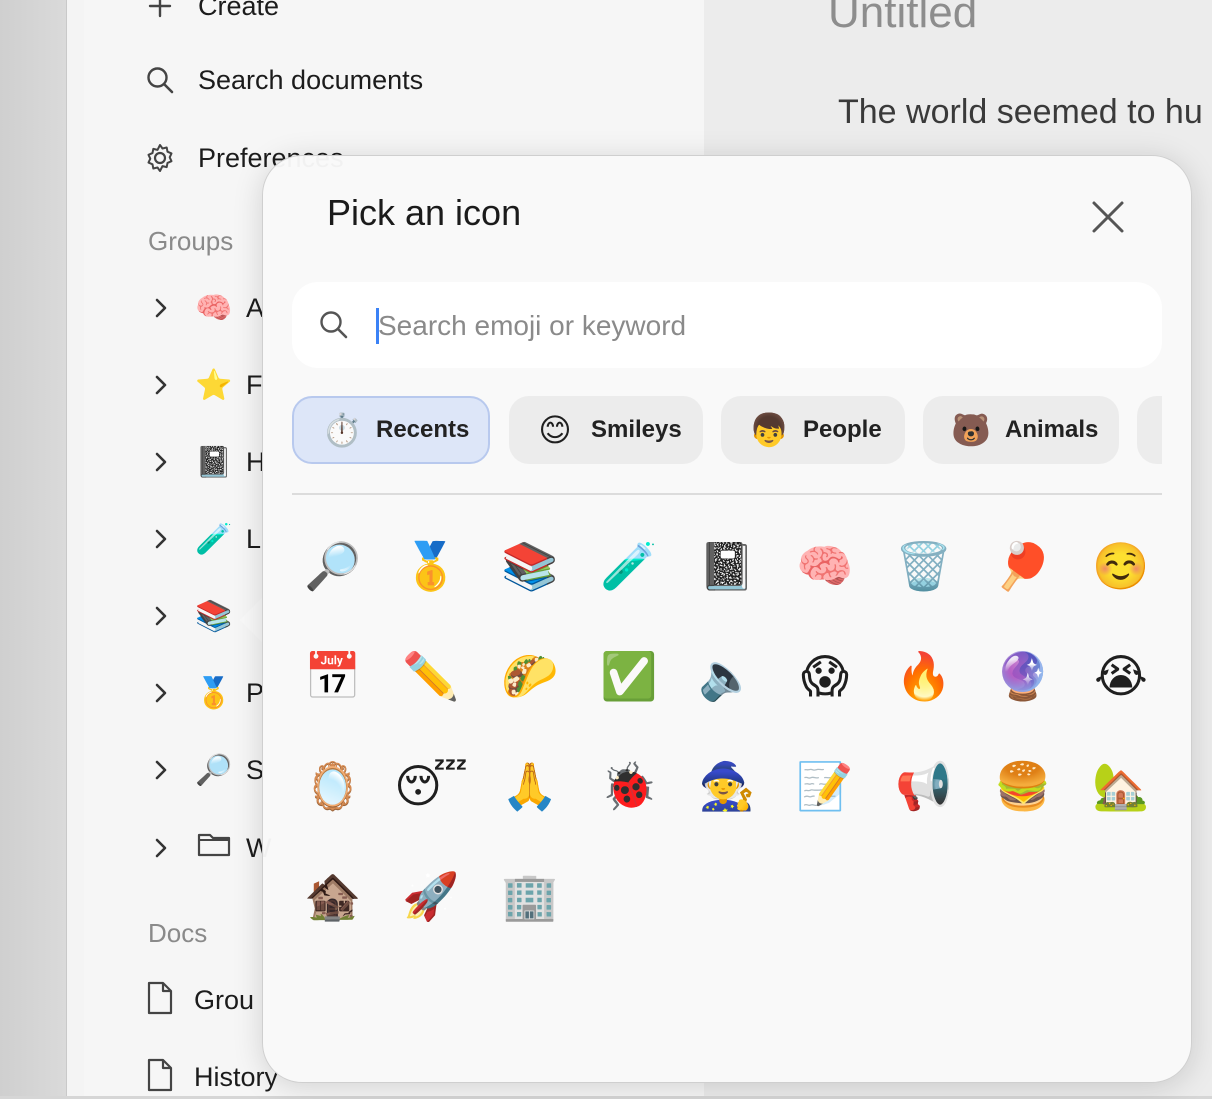  I want to click on emoji-search-box, so click(727, 325).